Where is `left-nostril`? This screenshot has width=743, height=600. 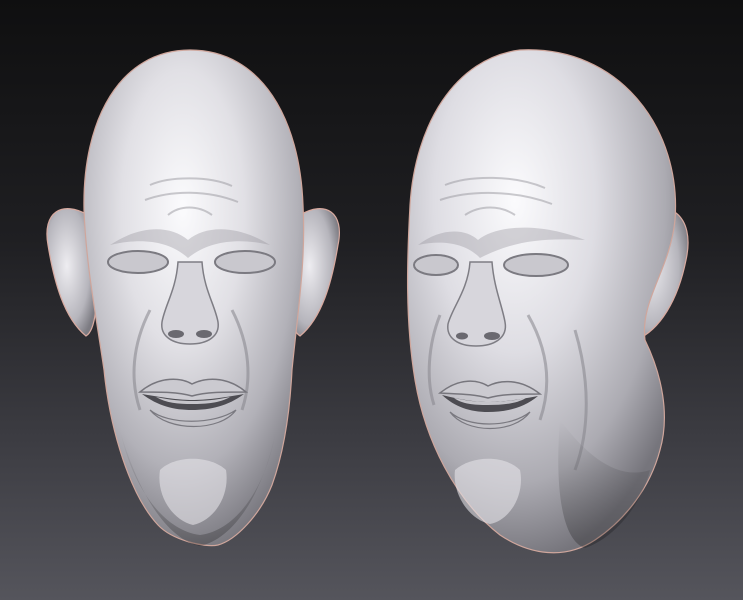 left-nostril is located at coordinates (176, 334).